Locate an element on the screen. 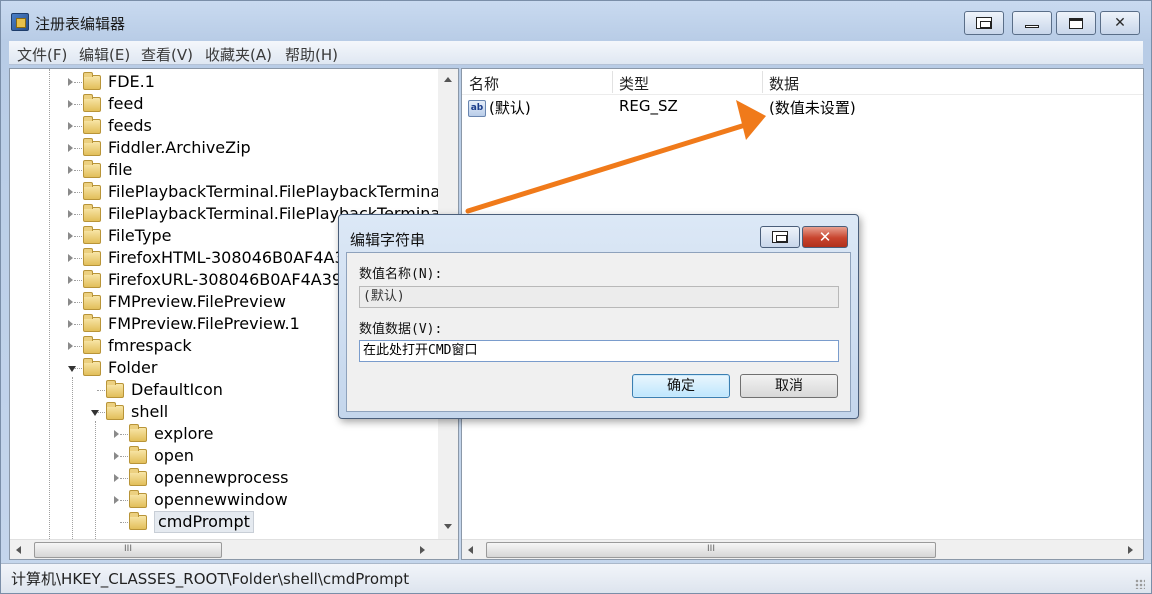  tree-item: open is located at coordinates (224, 456).